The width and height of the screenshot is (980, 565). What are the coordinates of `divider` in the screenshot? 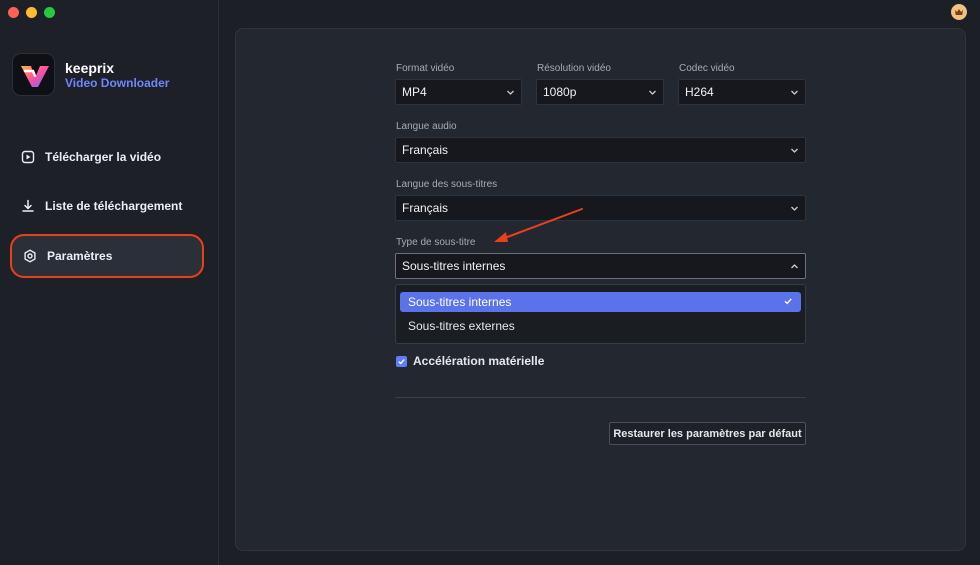 It's located at (600, 397).